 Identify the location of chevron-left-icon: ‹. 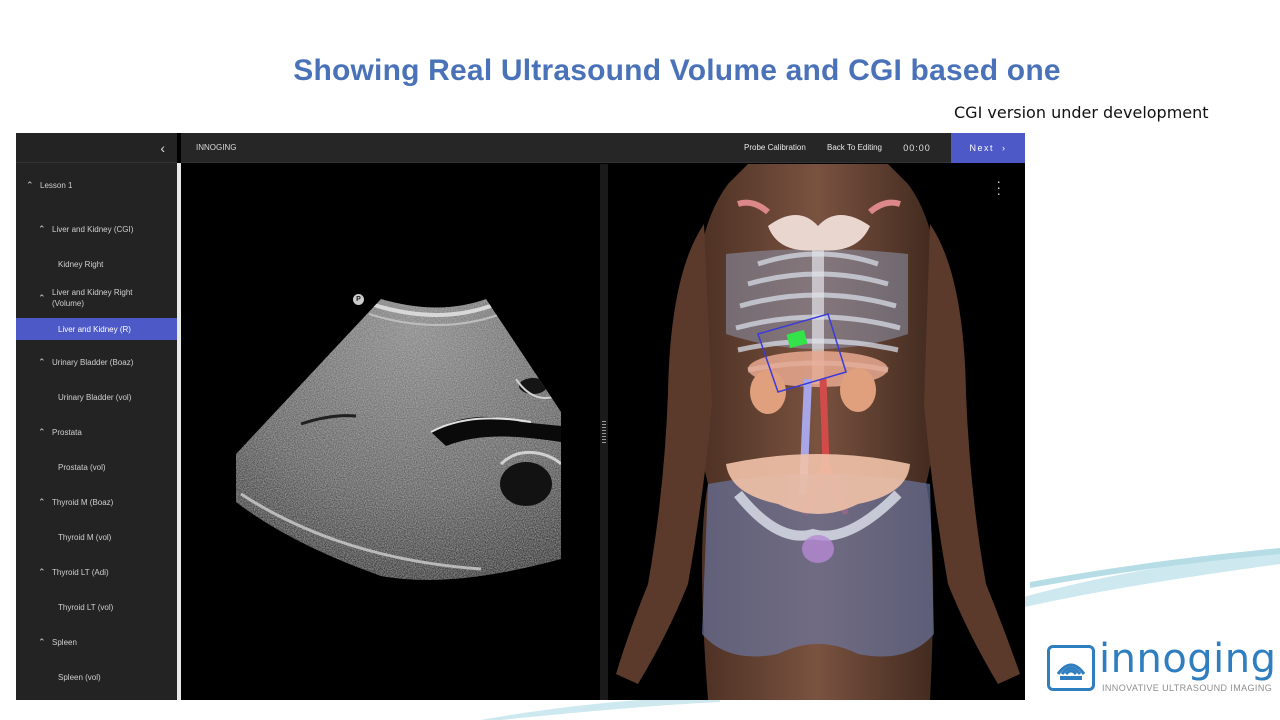
(162, 148).